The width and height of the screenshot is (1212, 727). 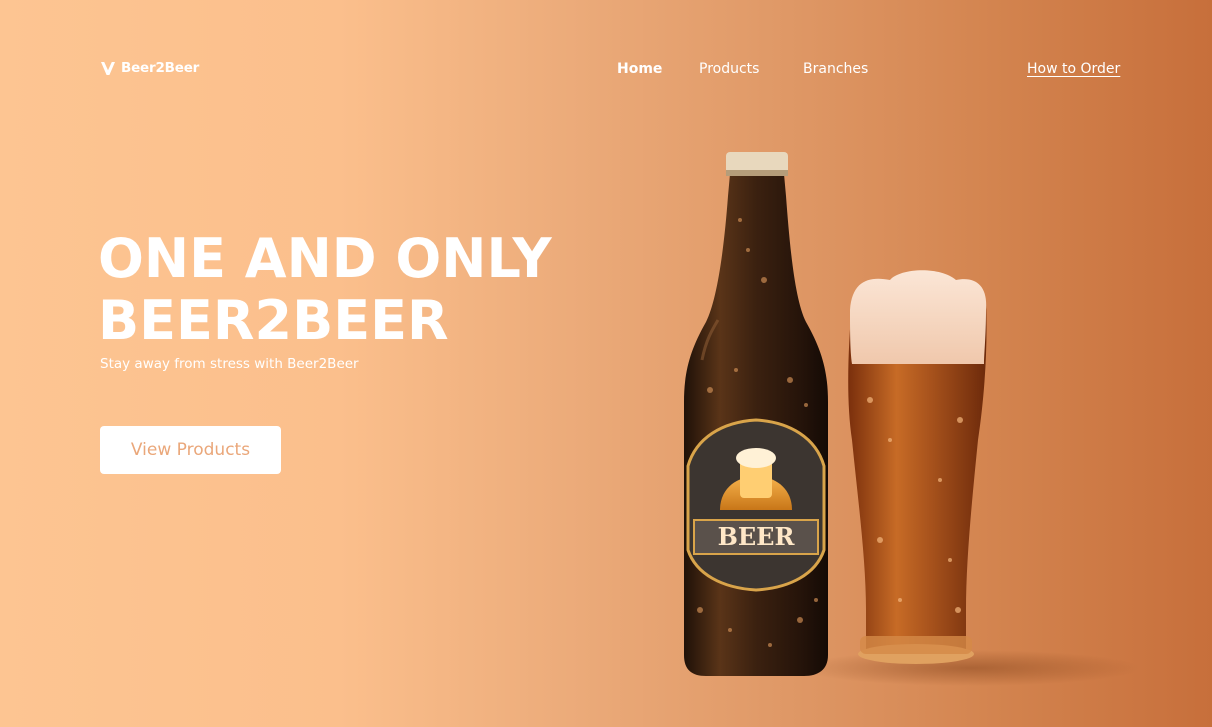 I want to click on beer-bottle: BEER, so click(x=756, y=414).